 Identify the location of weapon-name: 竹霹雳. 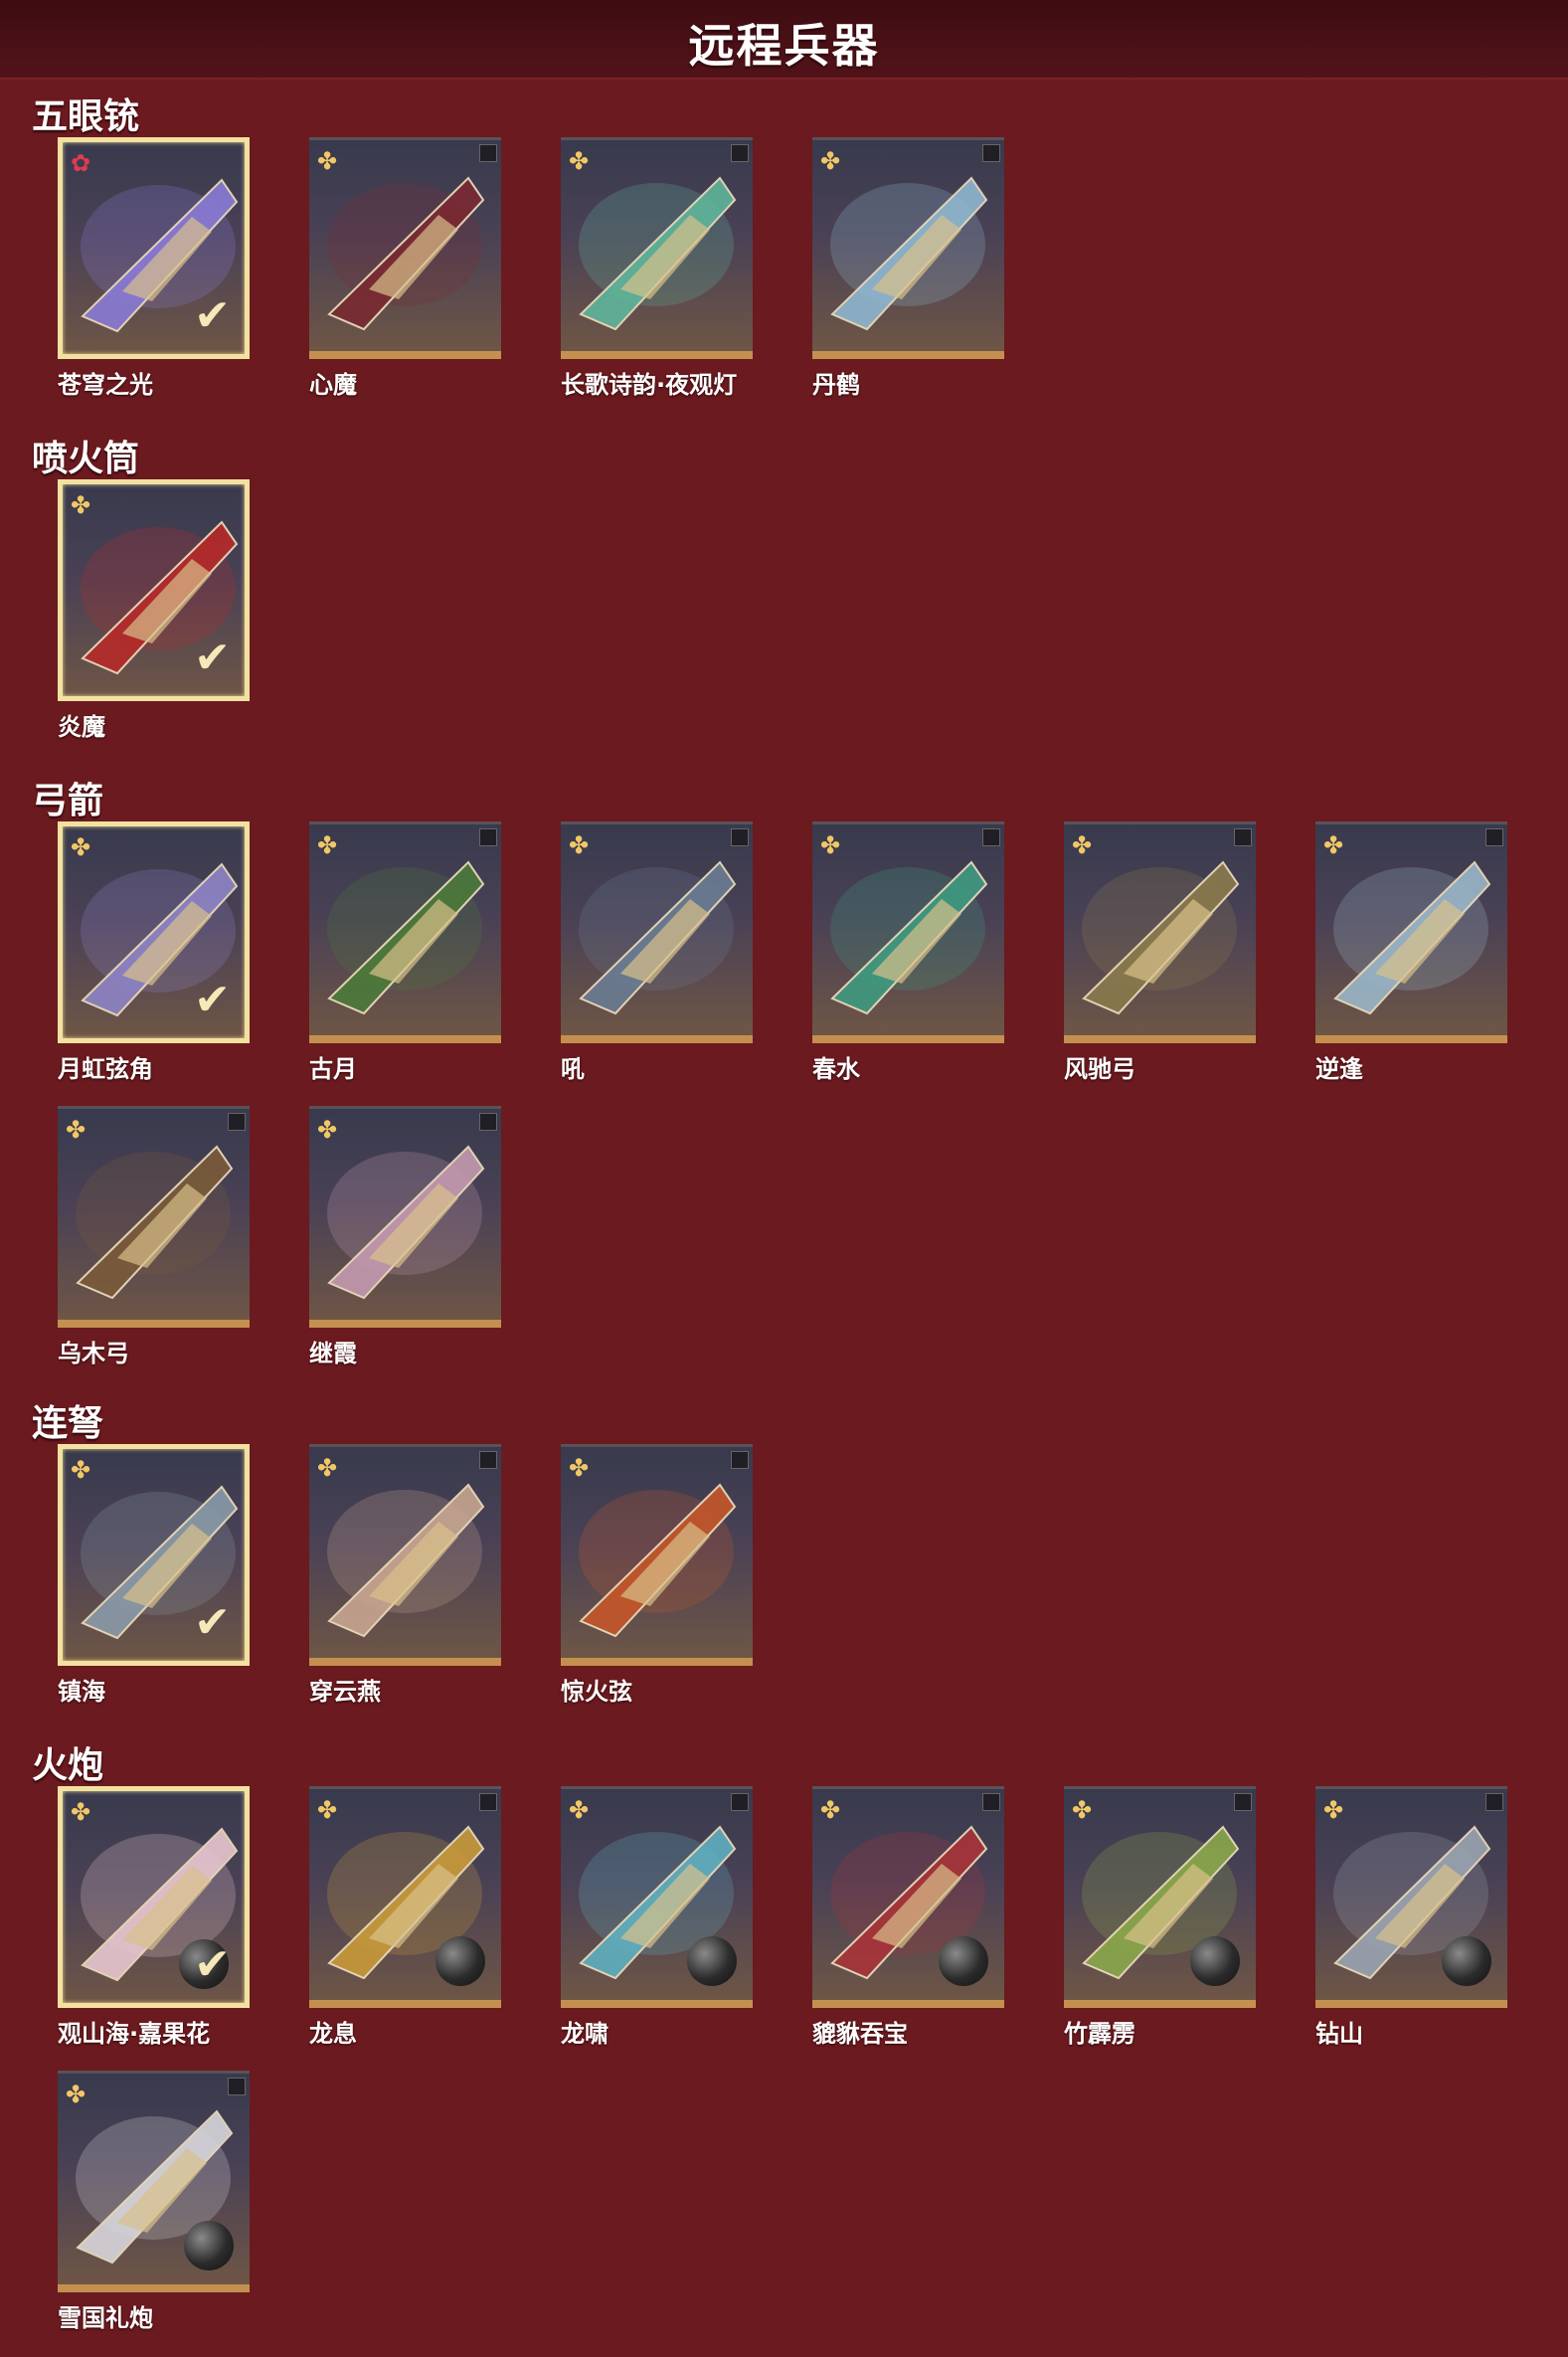
(1099, 2034).